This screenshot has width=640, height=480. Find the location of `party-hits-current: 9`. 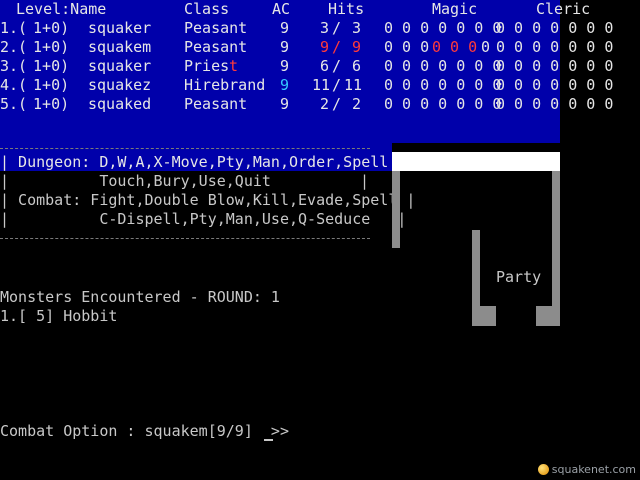

party-hits-current: 9 is located at coordinates (325, 47).